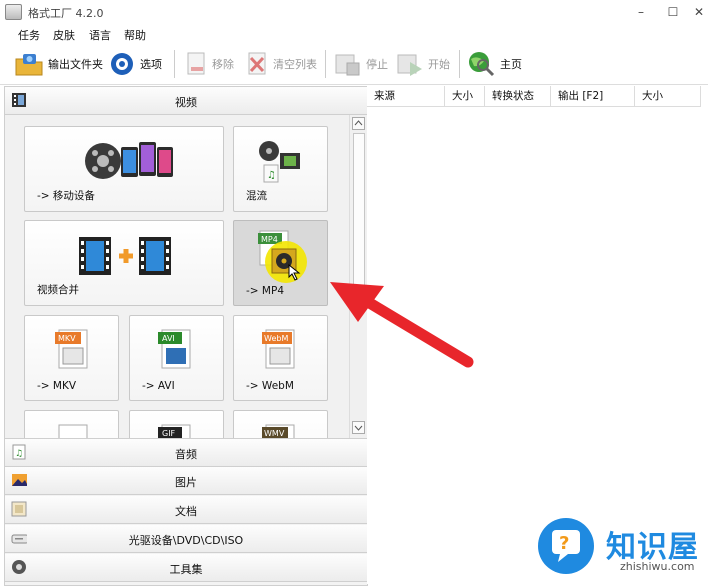 The width and height of the screenshot is (708, 586). What do you see at coordinates (270, 386) in the screenshot?
I see `tile-webm-label: -> WebM` at bounding box center [270, 386].